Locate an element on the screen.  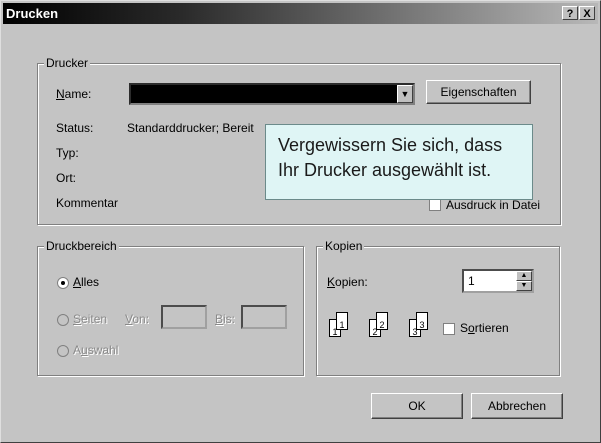
collate-label: Sortieren is located at coordinates (484, 328).